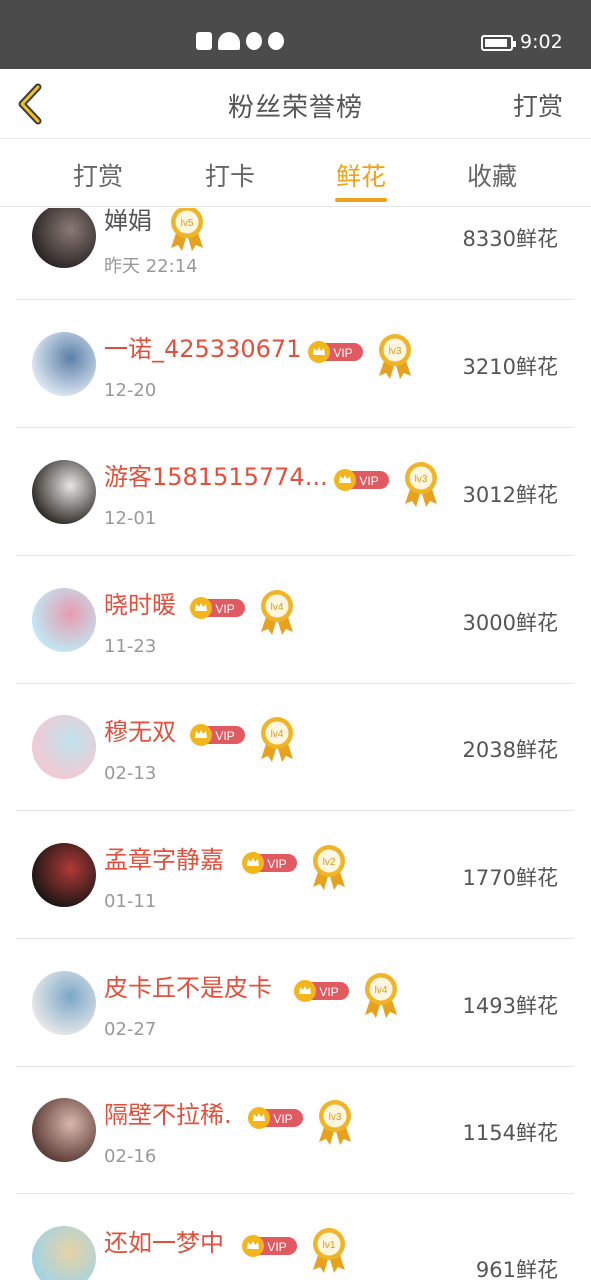  What do you see at coordinates (130, 901) in the screenshot?
I see `fan-date: 01-11` at bounding box center [130, 901].